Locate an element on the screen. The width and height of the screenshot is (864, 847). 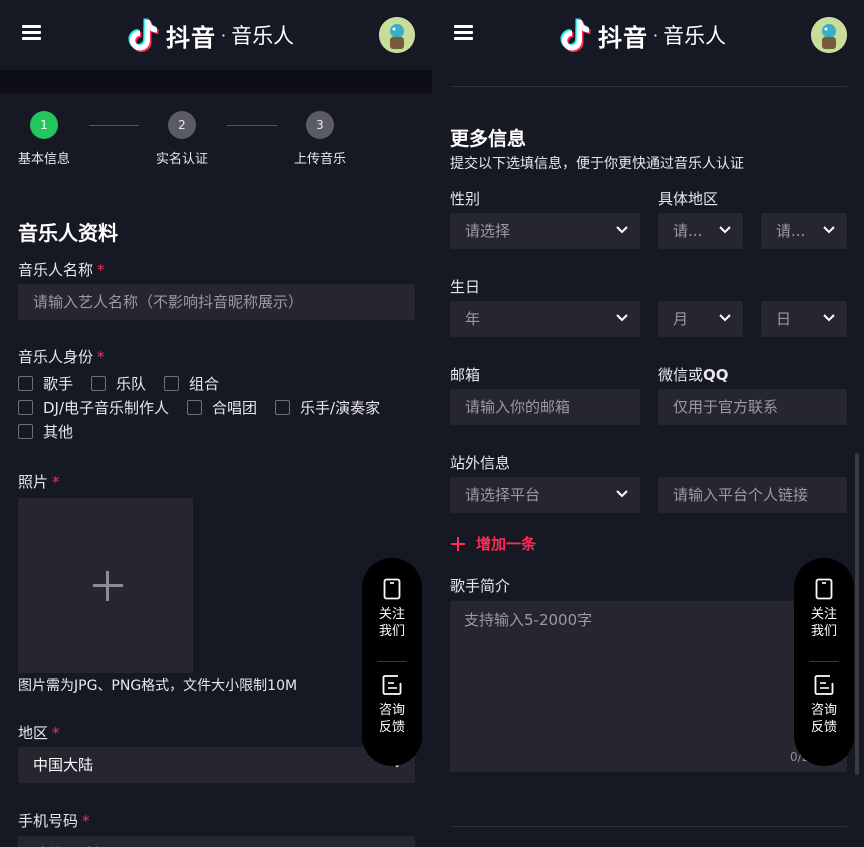
photo-hint: 图片需为JPG、PNG格式，文件大小限制10M is located at coordinates (158, 686).